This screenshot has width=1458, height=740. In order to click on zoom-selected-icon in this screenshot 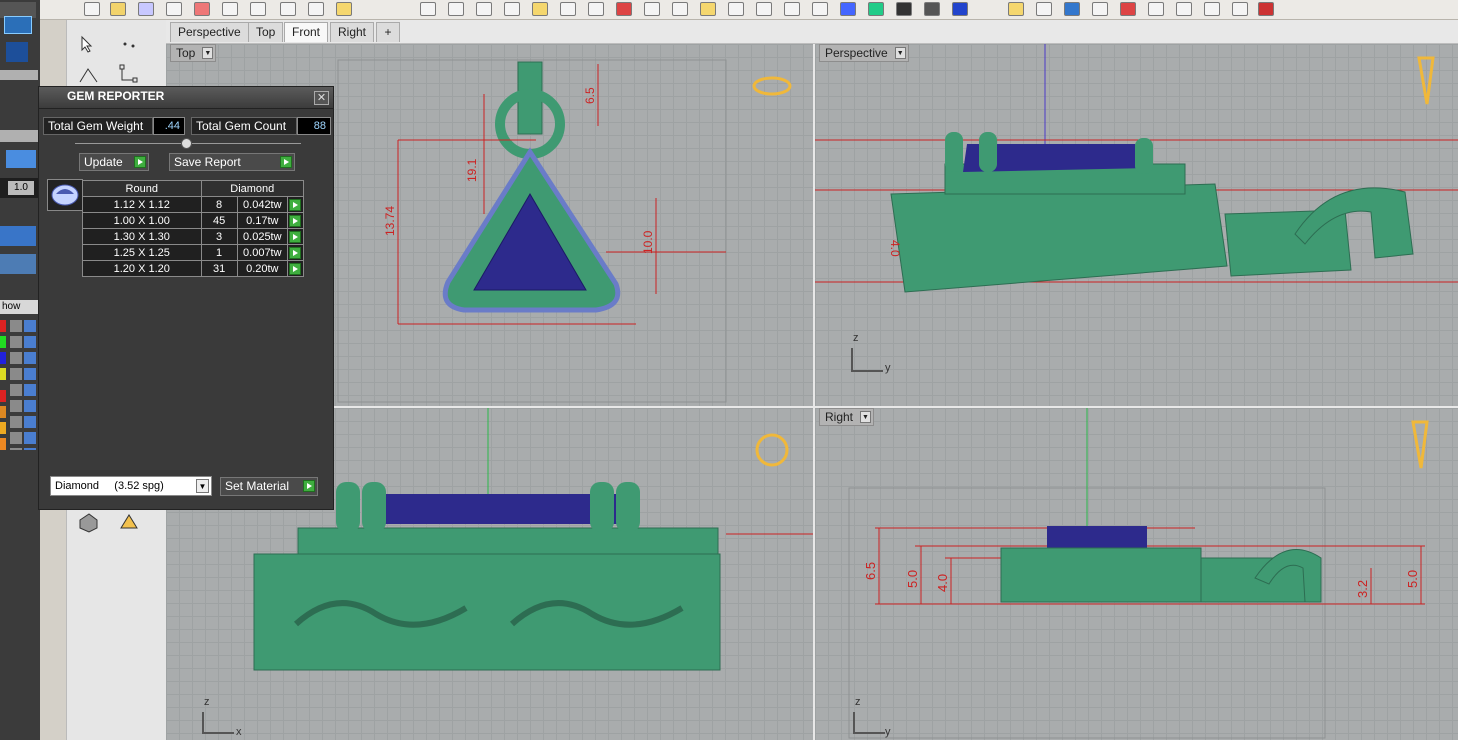, I will do `click(540, 9)`.